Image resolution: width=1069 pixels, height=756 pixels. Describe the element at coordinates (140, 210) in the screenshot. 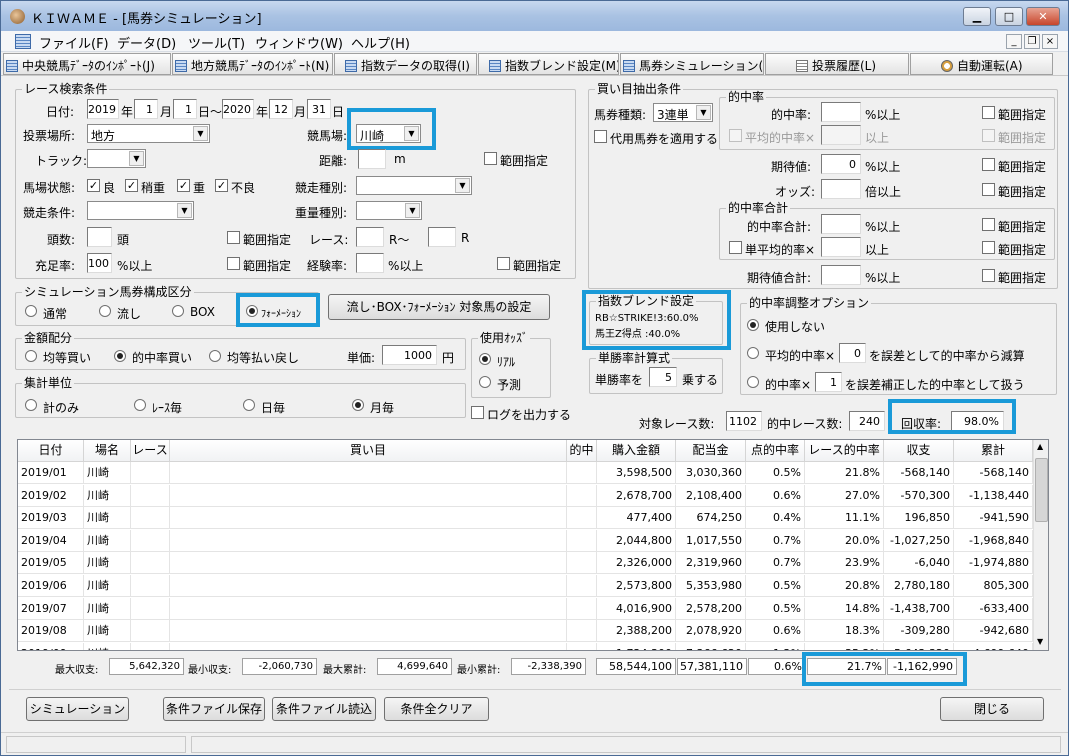

I see `race-cond-select: ▼` at that location.